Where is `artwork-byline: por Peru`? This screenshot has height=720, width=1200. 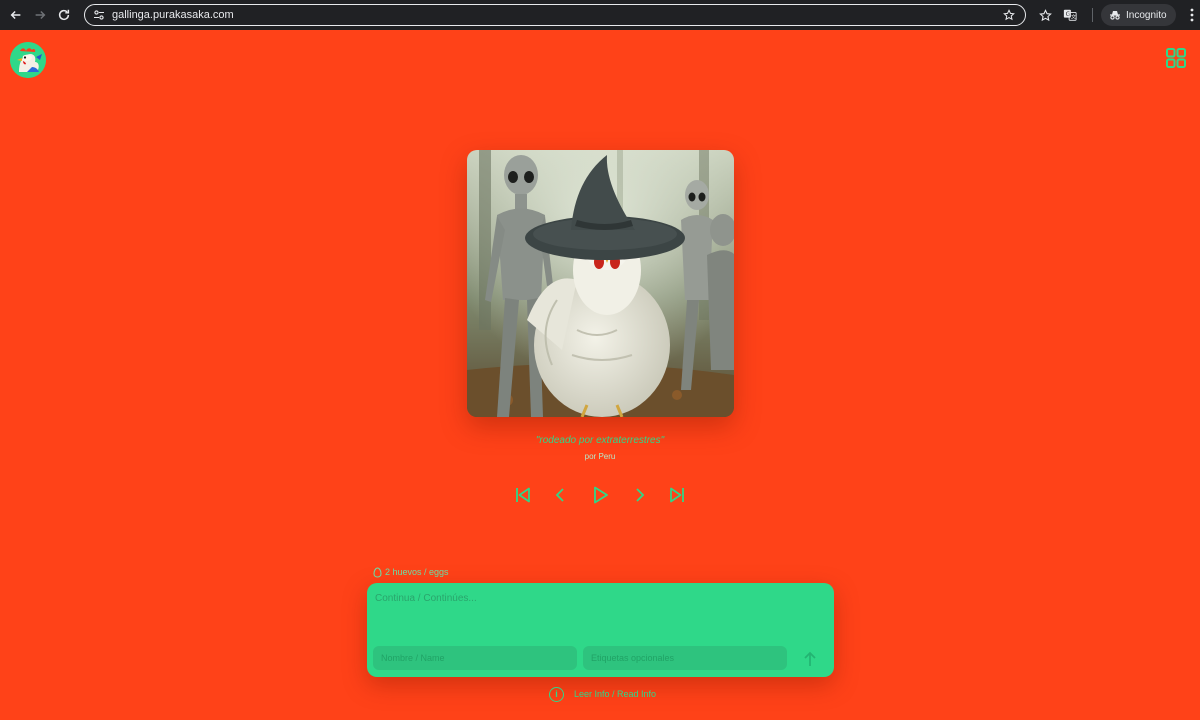 artwork-byline: por Peru is located at coordinates (600, 456).